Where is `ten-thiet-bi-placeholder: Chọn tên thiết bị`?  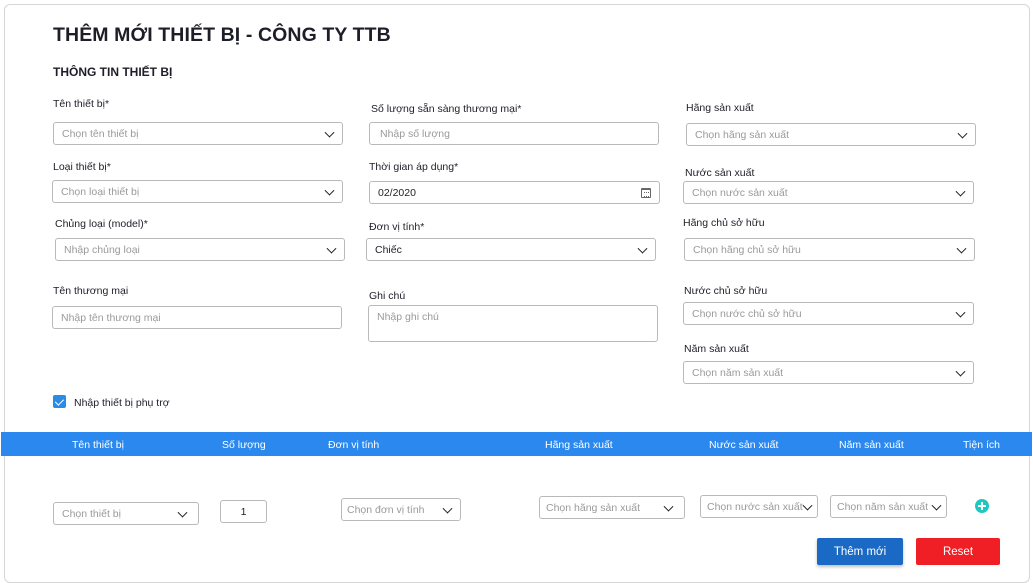
ten-thiet-bi-placeholder: Chọn tên thiết bị is located at coordinates (100, 133).